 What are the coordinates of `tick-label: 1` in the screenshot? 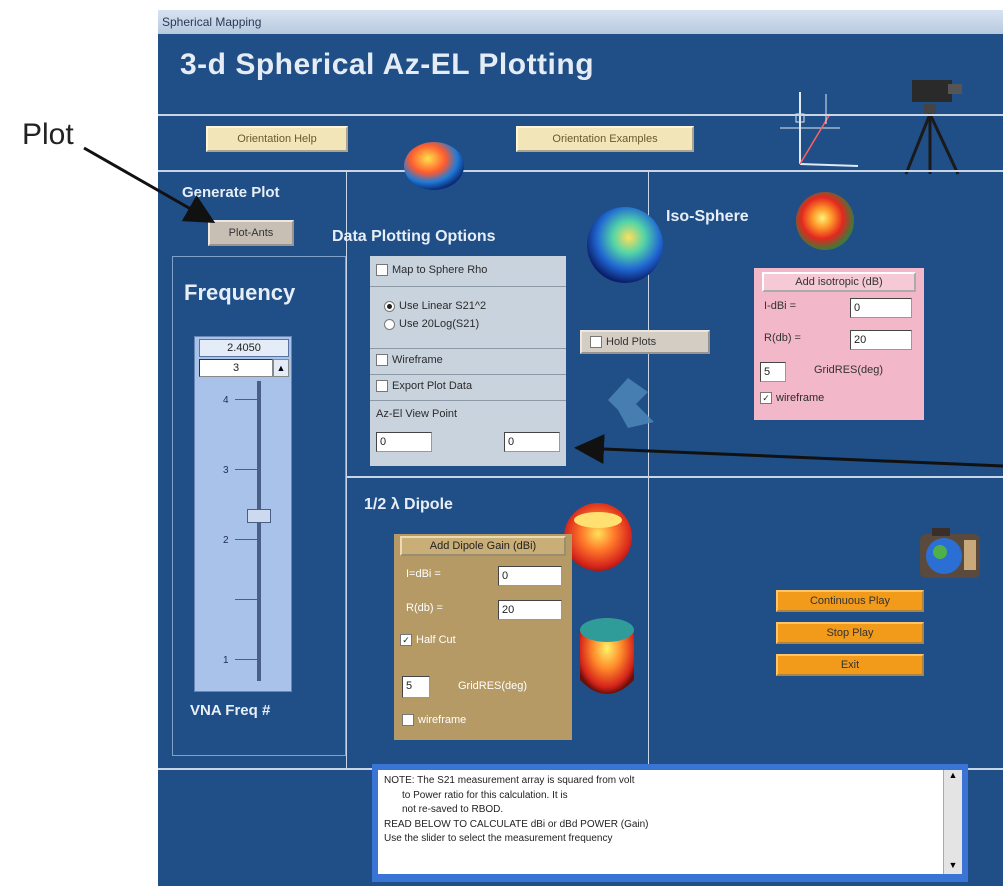 It's located at (226, 660).